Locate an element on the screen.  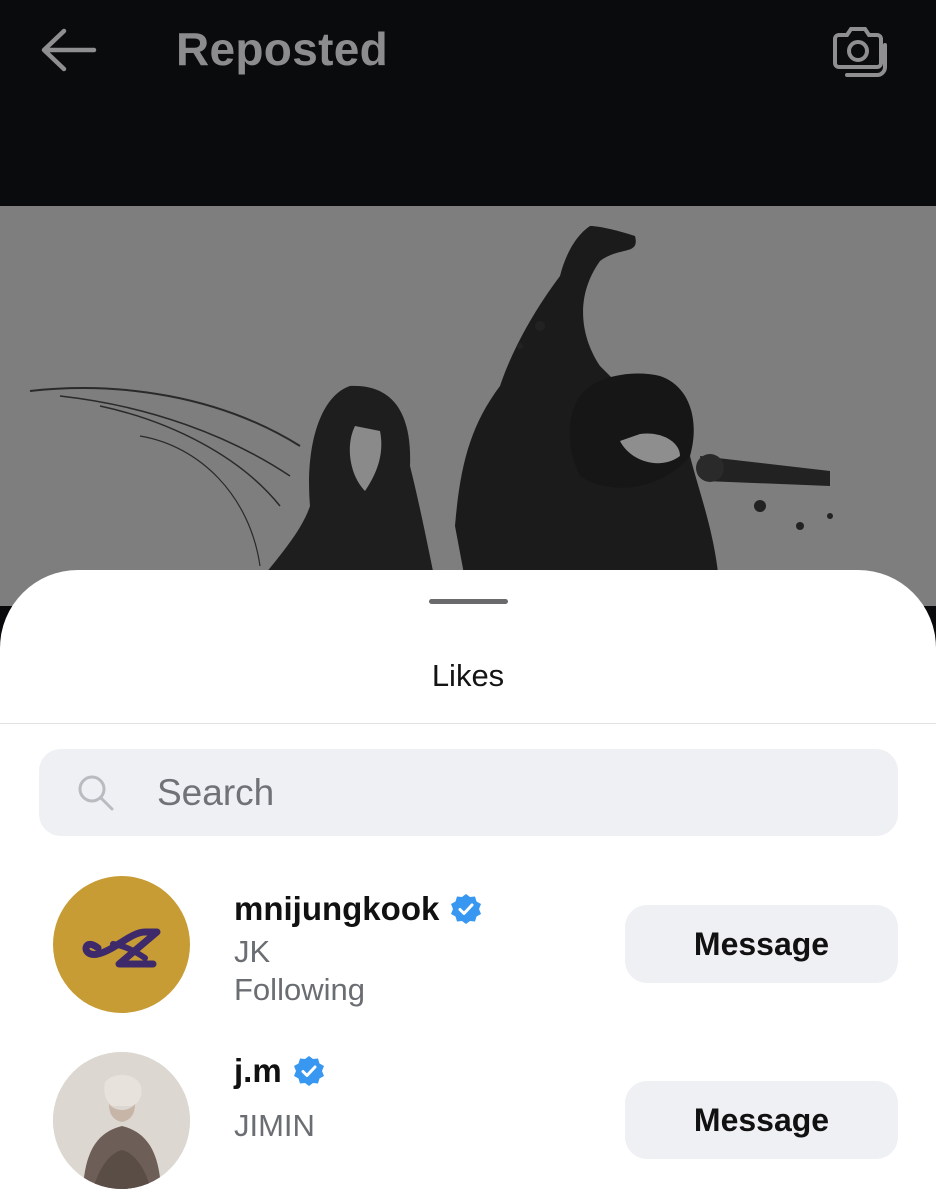
page-title: Reposted is located at coordinates (282, 49).